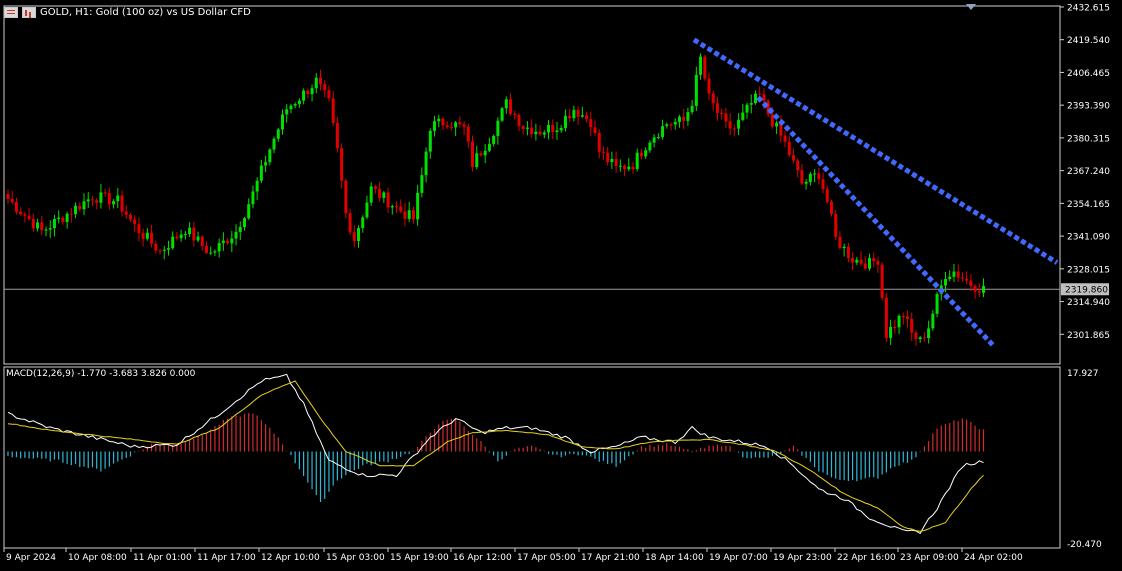 The height and width of the screenshot is (571, 1122). Describe the element at coordinates (971, 7) in the screenshot. I see `chart-shift-marker-icon` at that location.